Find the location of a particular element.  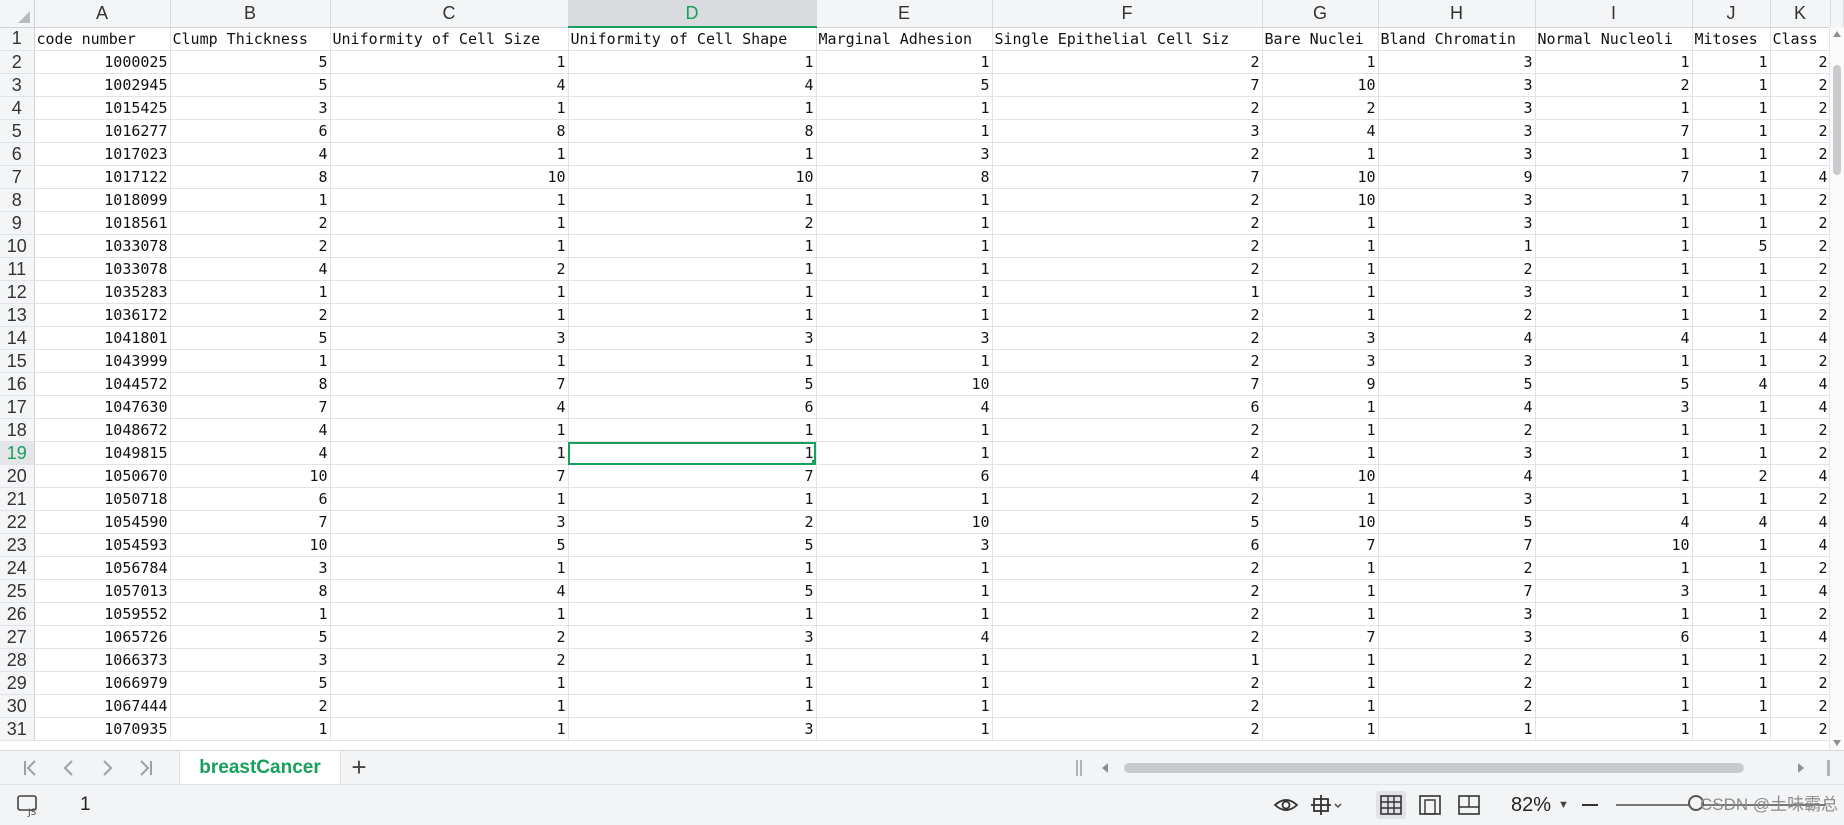

horizontal-scrollbar is located at coordinates (1453, 768).